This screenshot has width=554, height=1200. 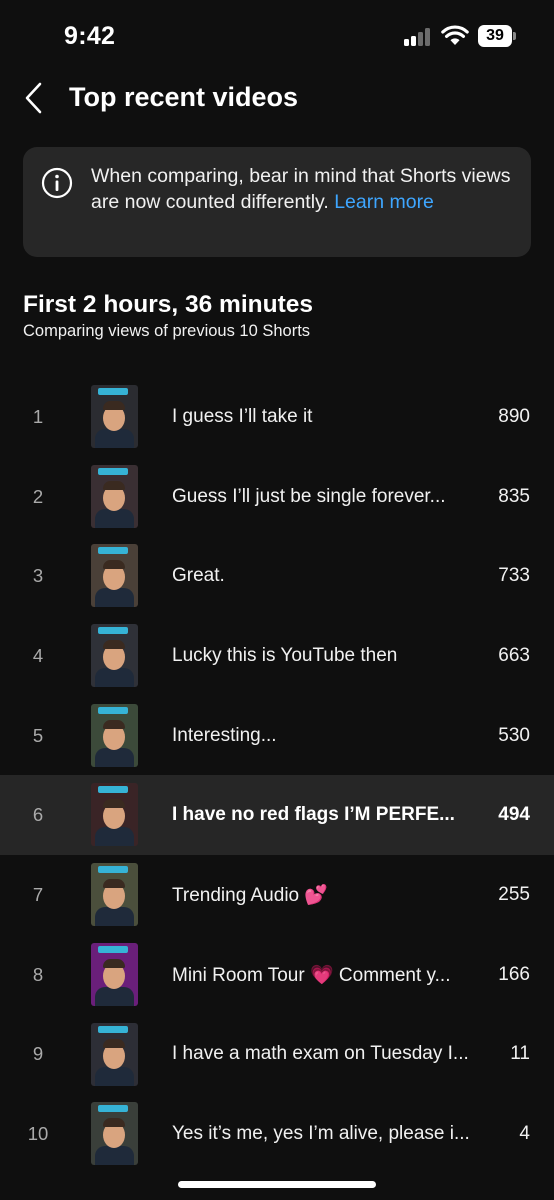 What do you see at coordinates (514, 416) in the screenshot?
I see `video-views: 890` at bounding box center [514, 416].